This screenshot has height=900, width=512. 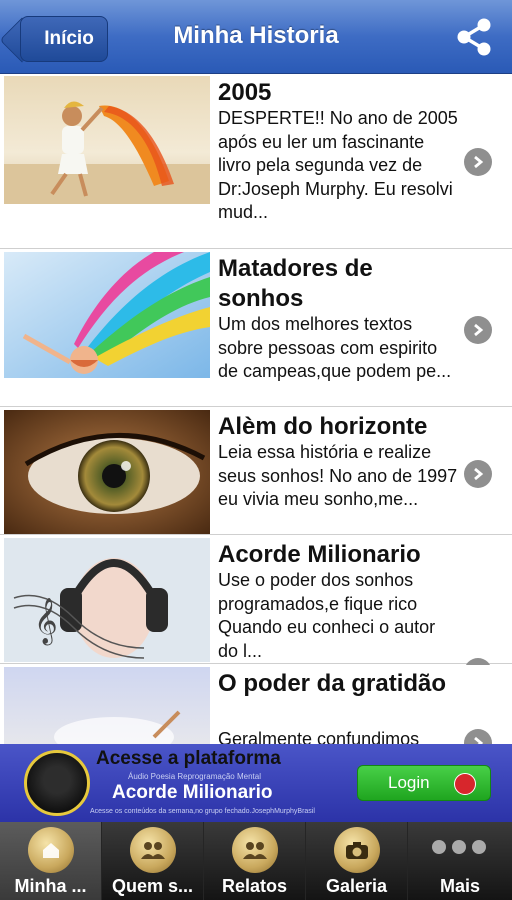 I want to click on navigation-bar: Início Minha Historia, so click(x=256, y=37).